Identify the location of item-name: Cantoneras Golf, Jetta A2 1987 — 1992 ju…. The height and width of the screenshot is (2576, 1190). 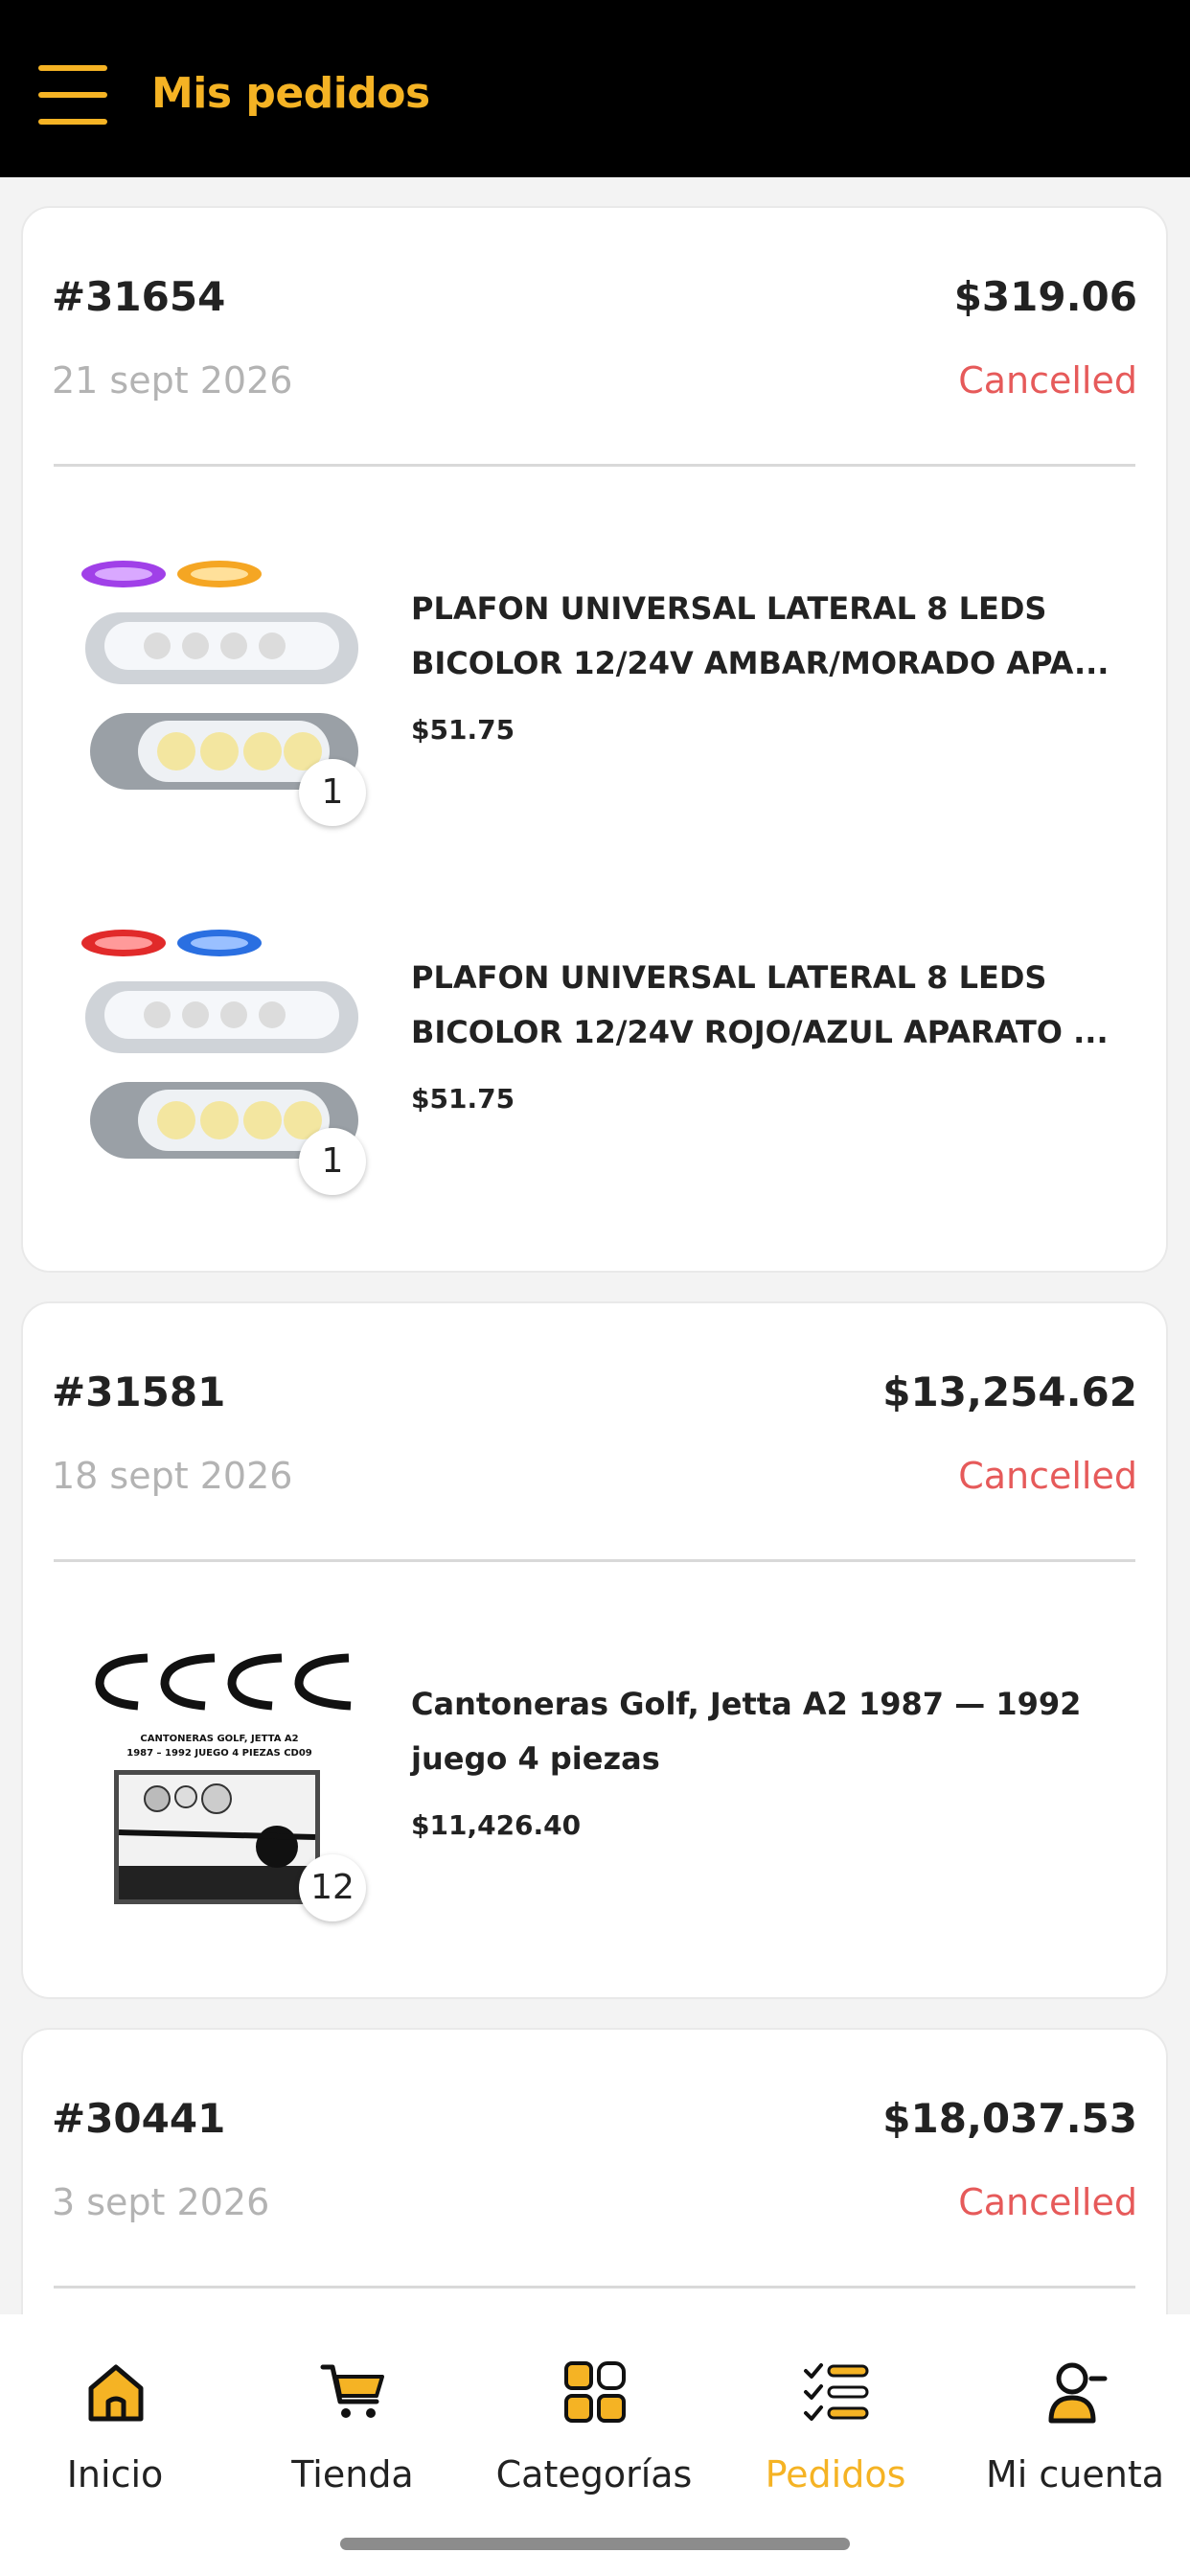
(747, 1731).